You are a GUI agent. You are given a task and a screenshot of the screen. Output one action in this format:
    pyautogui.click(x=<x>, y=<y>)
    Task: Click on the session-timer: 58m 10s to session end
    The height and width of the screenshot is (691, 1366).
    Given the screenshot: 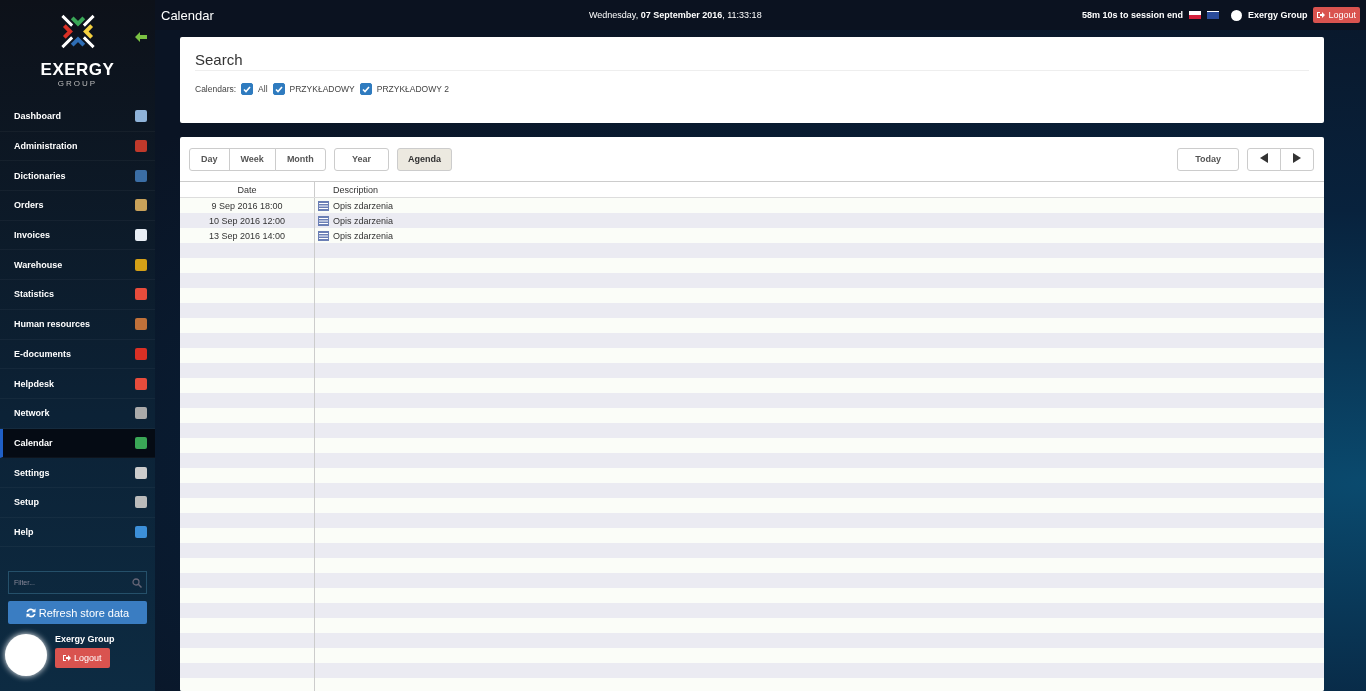 What is the action you would take?
    pyautogui.click(x=1132, y=15)
    